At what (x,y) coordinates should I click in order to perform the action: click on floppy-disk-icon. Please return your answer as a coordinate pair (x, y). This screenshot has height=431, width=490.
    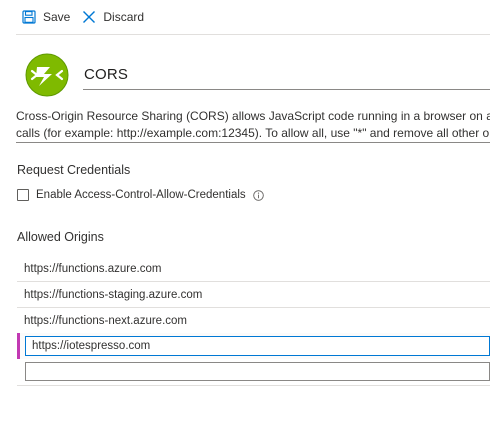
    Looking at the image, I should click on (29, 17).